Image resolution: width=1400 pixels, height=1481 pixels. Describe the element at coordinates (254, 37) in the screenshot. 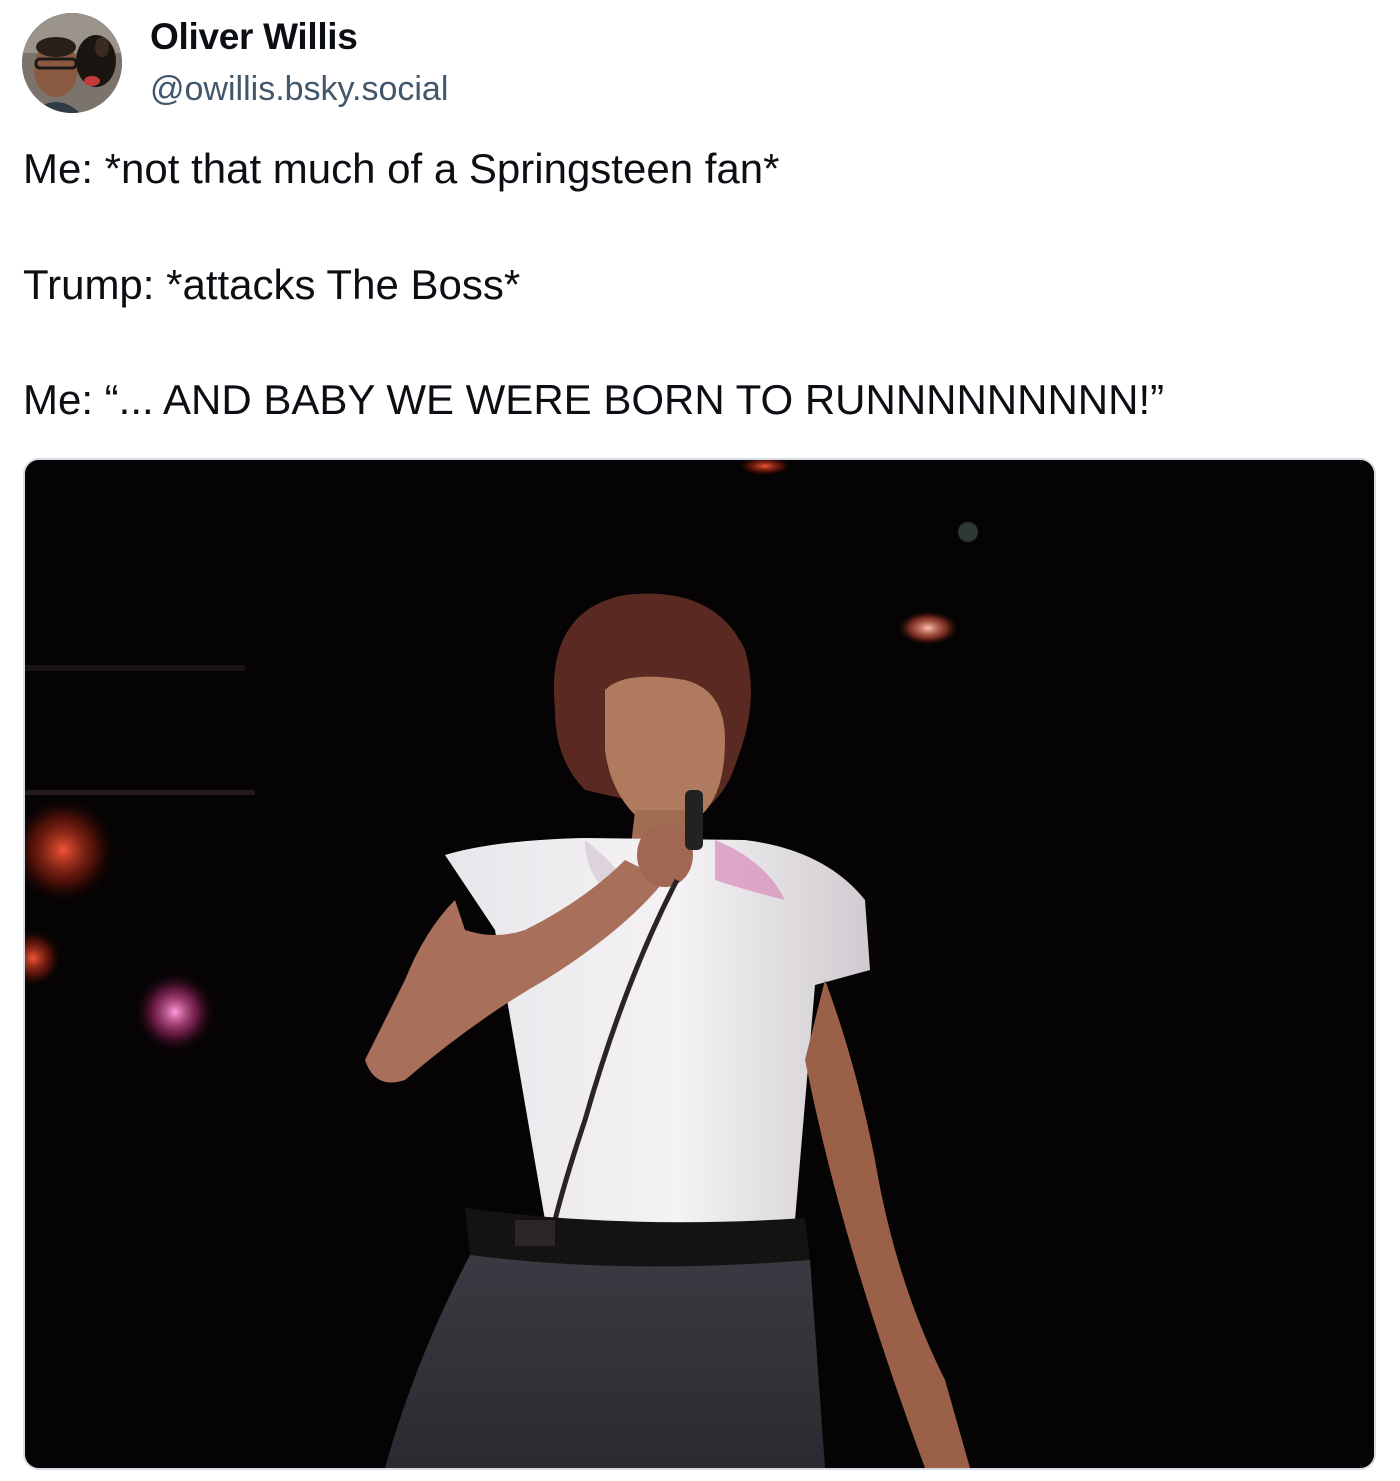

I see `author-display-name: Oliver Willis` at that location.